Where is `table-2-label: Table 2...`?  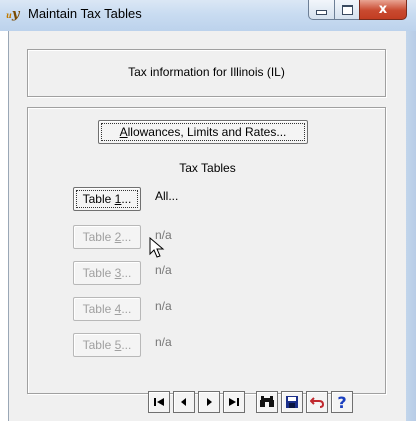 table-2-label: Table 2... is located at coordinates (107, 237).